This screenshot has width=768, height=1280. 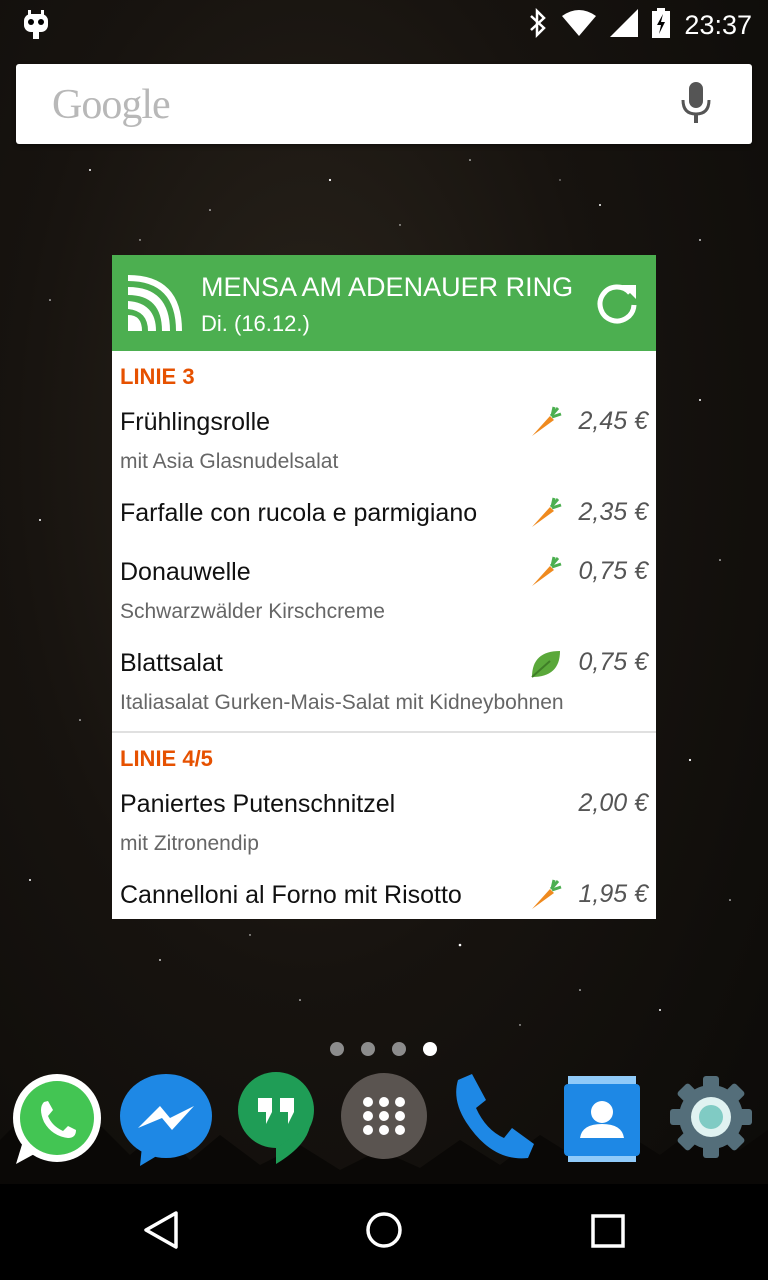 What do you see at coordinates (546, 665) in the screenshot?
I see `leaf-icon` at bounding box center [546, 665].